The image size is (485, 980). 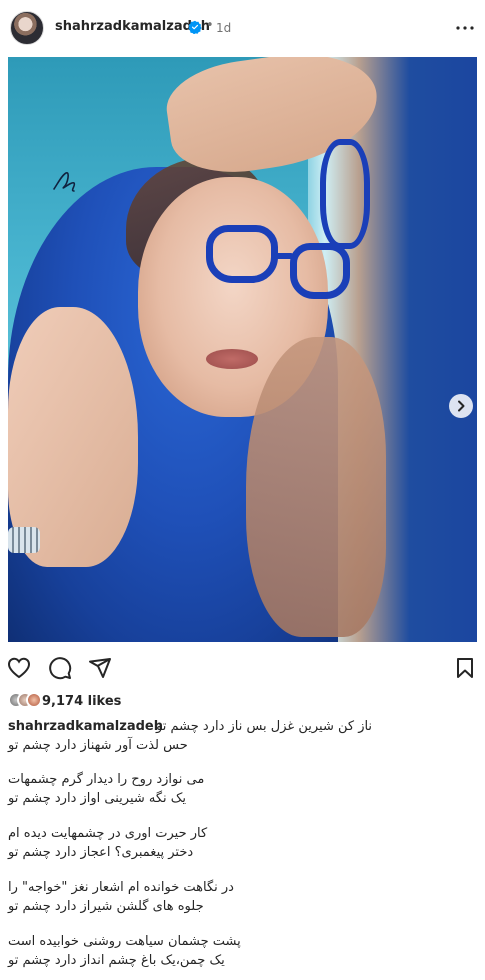 I want to click on more-options-icon, so click(x=465, y=28).